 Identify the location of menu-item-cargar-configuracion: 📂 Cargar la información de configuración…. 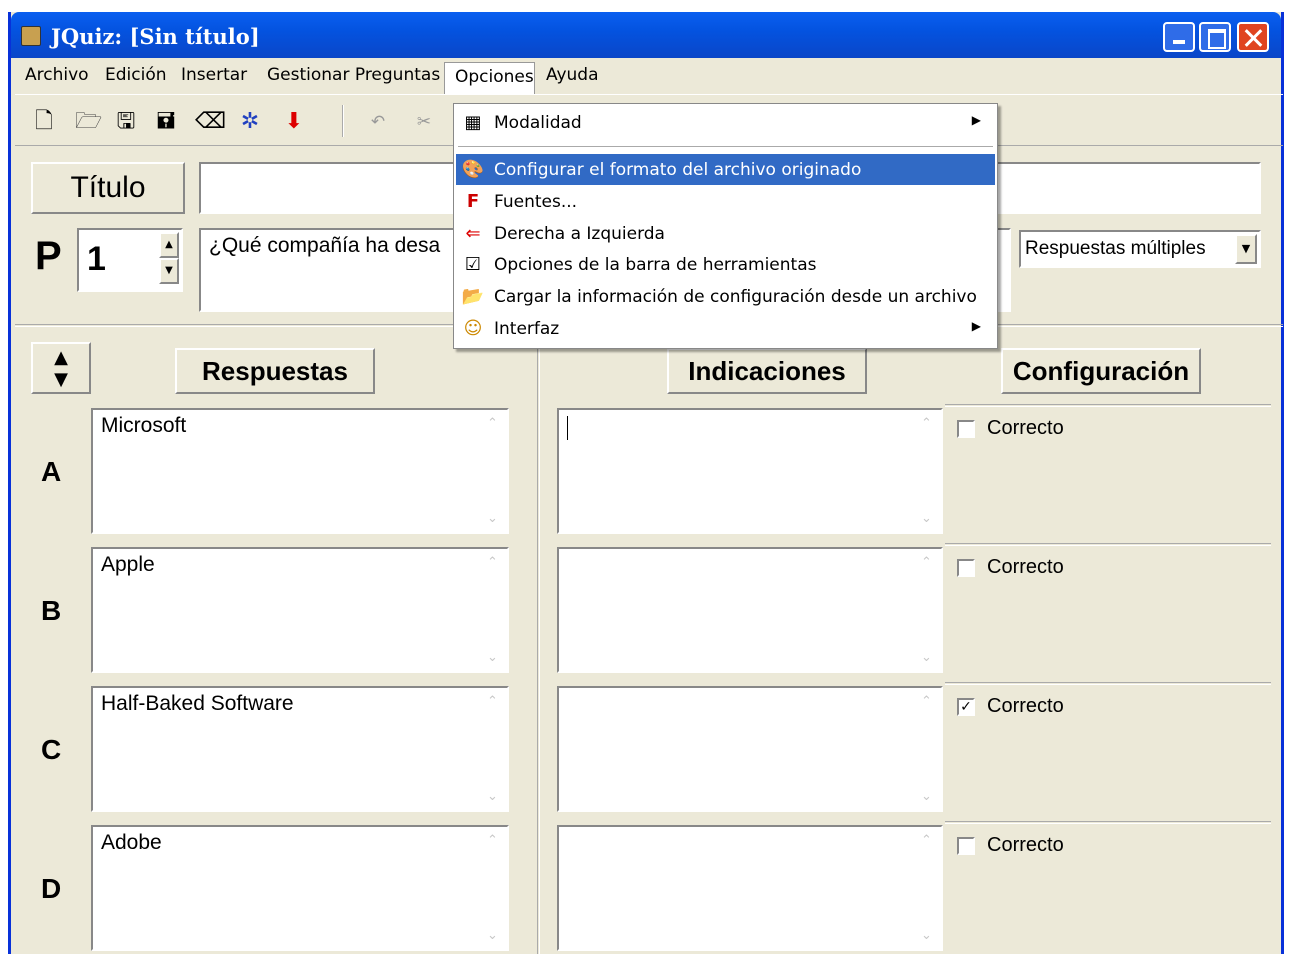
(725, 296).